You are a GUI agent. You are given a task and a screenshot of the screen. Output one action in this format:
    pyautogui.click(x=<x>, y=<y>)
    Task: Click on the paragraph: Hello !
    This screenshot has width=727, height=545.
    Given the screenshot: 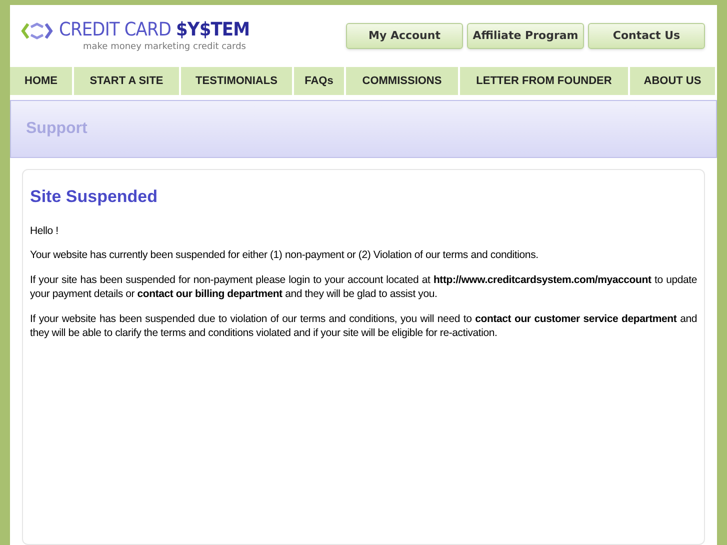 What is the action you would take?
    pyautogui.click(x=45, y=231)
    